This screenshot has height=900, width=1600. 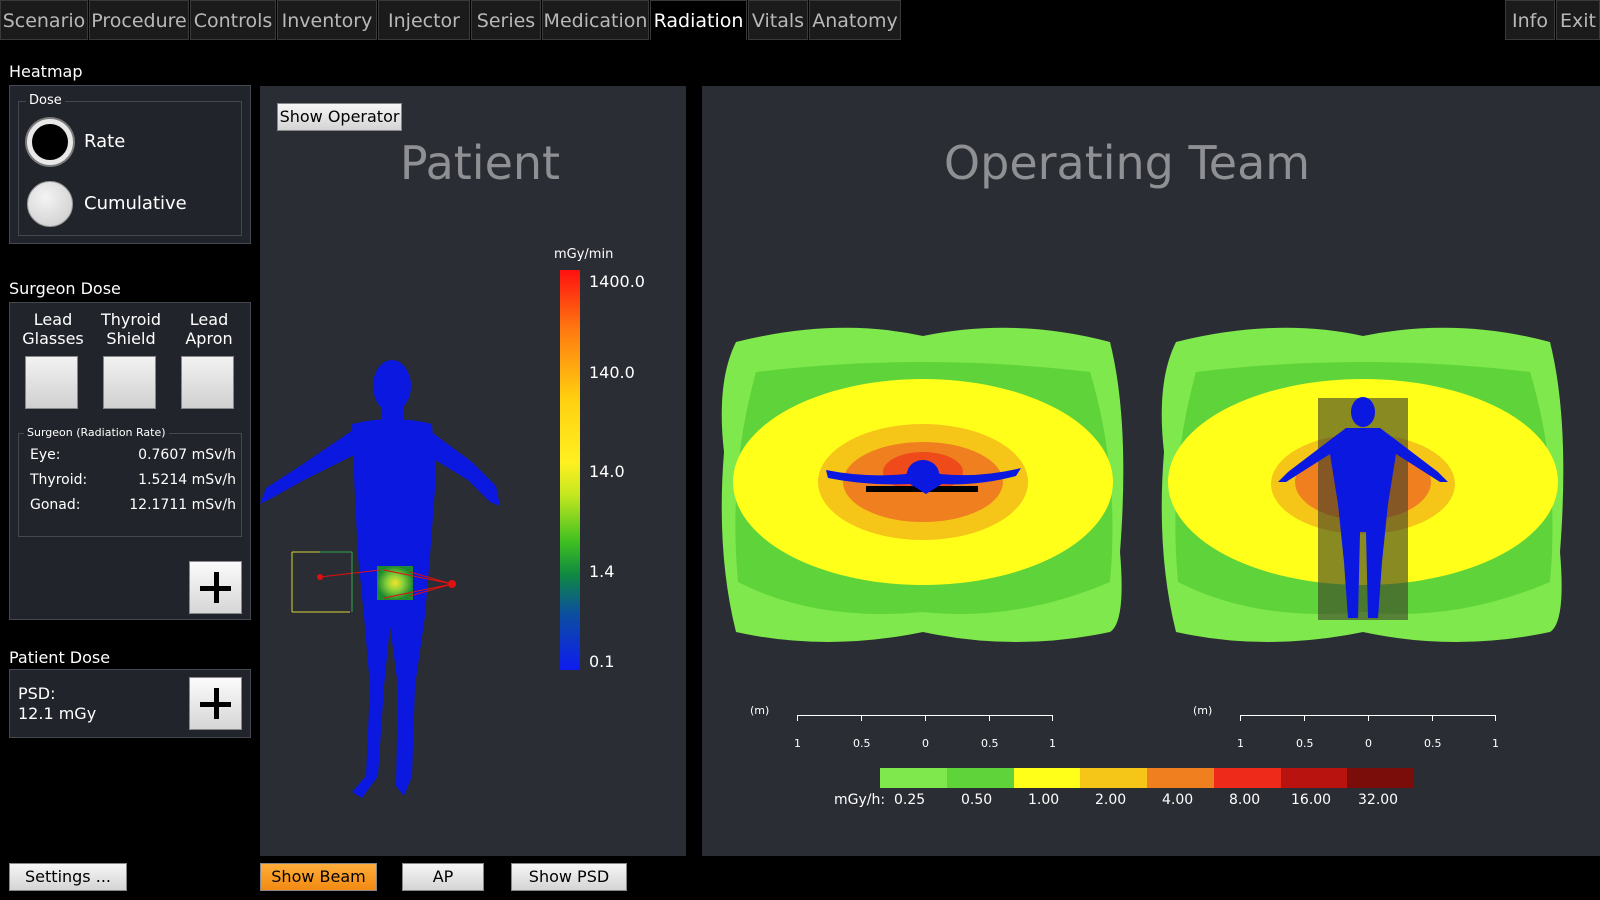 I want to click on patient-dose-panel: PSD: 12.1 mGy, so click(x=130, y=703).